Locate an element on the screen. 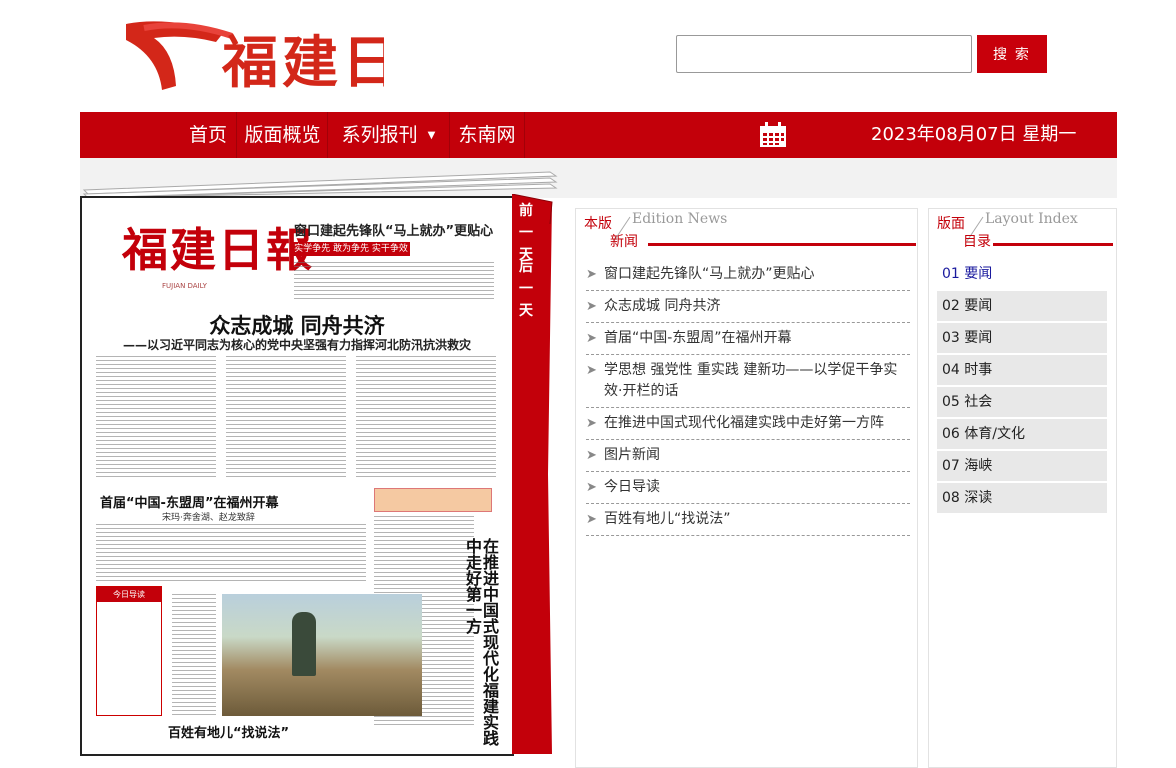  next-day-link: 后一天 is located at coordinates (526, 289).